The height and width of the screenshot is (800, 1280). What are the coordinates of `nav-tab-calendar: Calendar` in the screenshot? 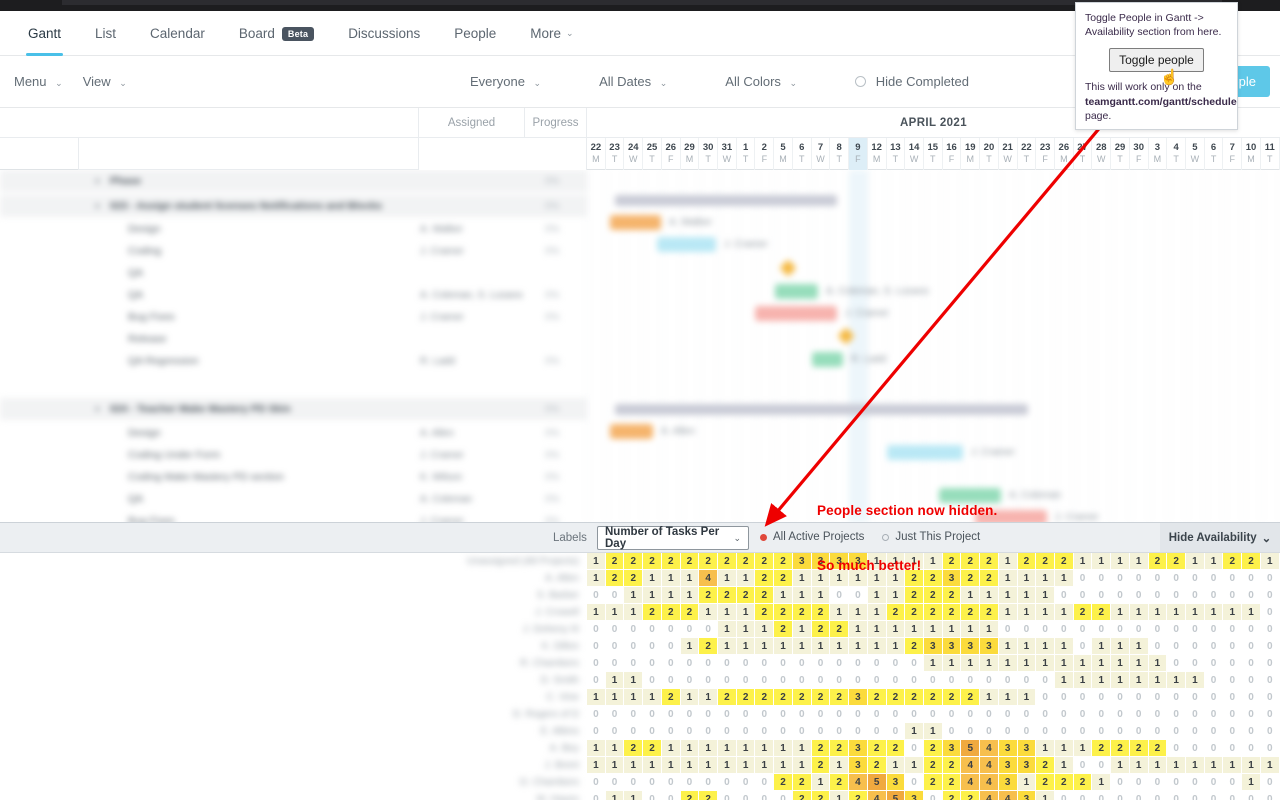 It's located at (177, 33).